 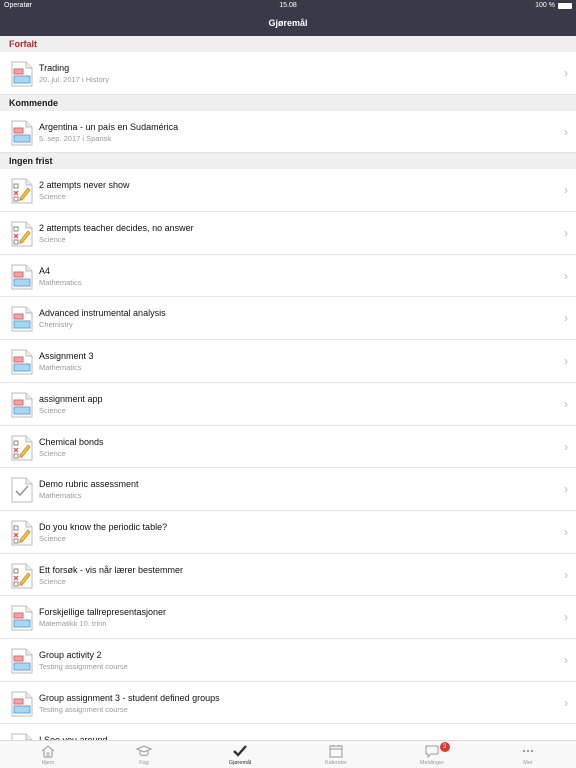 What do you see at coordinates (336, 763) in the screenshot?
I see `tab-label: Kalender` at bounding box center [336, 763].